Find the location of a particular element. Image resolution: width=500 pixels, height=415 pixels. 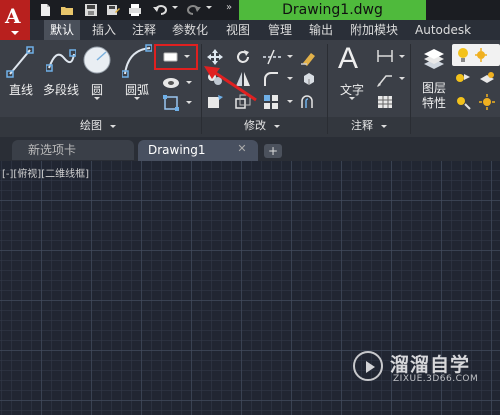

undo-dropdown-icon is located at coordinates (175, 8).